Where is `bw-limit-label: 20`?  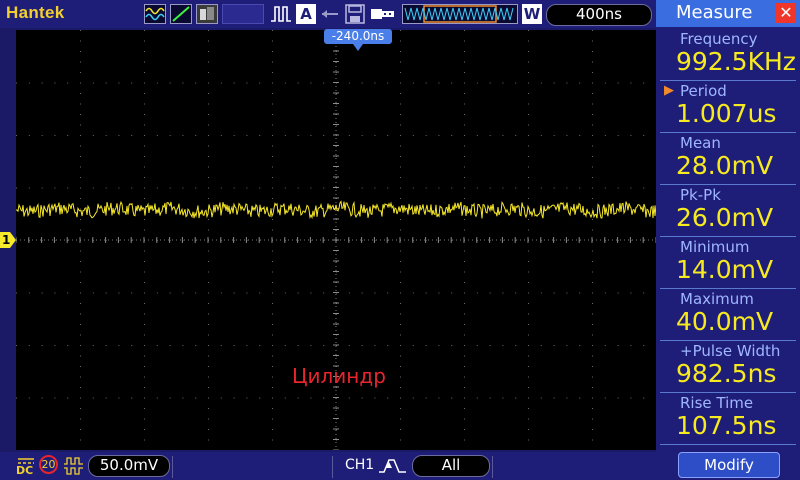 bw-limit-label: 20 is located at coordinates (48, 464).